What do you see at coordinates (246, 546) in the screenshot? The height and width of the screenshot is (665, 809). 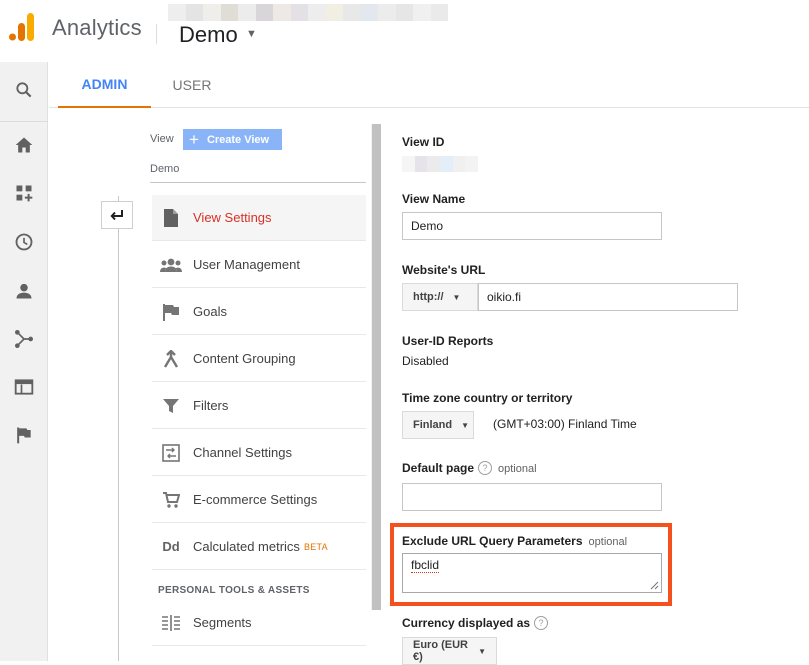 I see `menu-item-label: Calculated metrics` at bounding box center [246, 546].